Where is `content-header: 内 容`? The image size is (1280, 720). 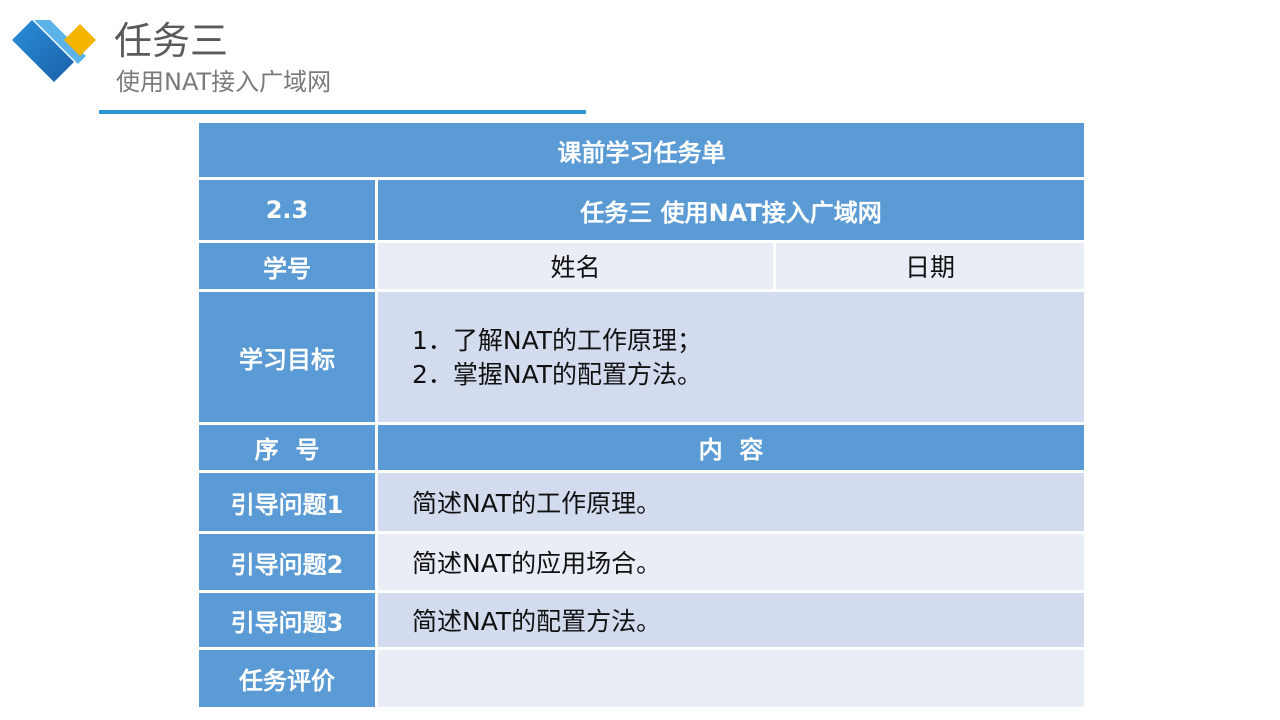 content-header: 内 容 is located at coordinates (731, 447).